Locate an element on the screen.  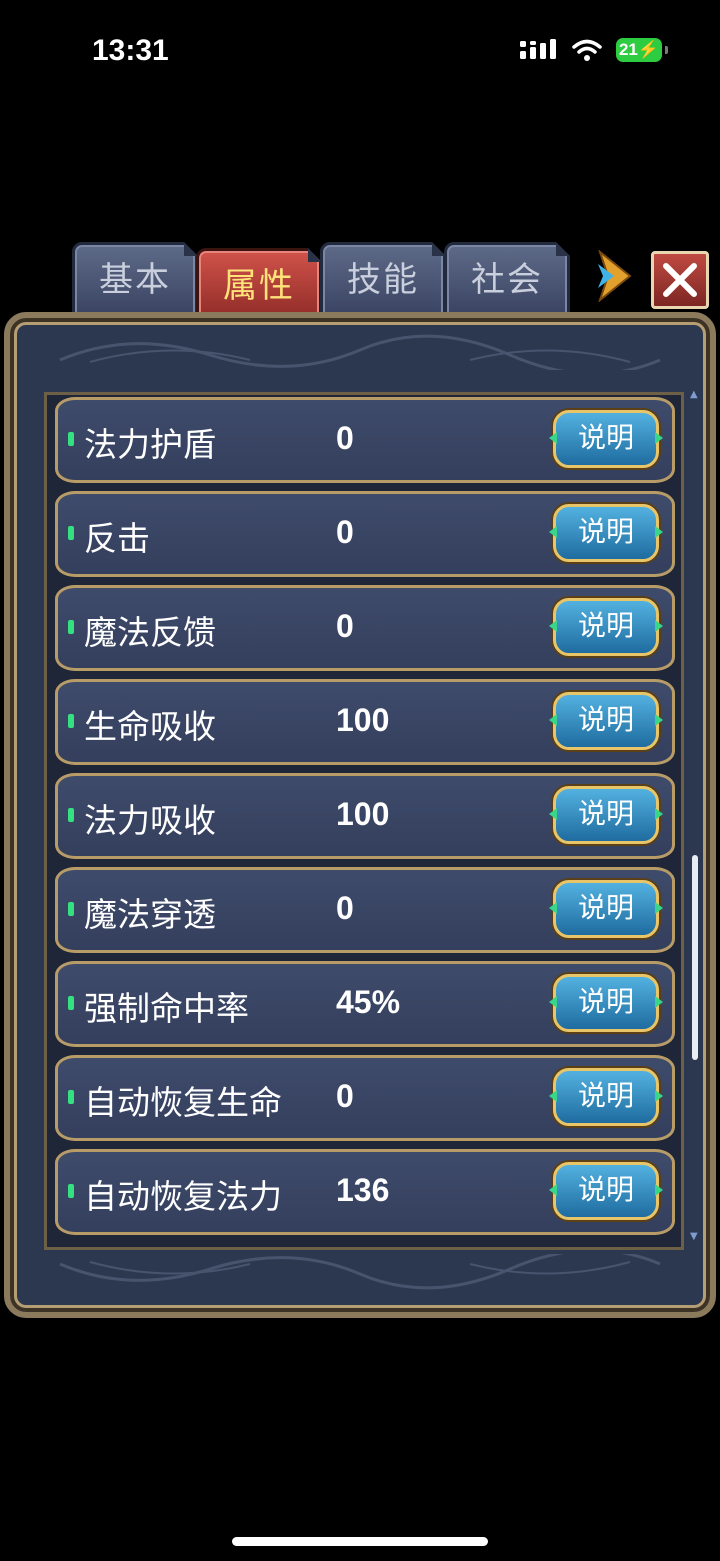
row-label: 强制命中率 is located at coordinates (166, 1008).